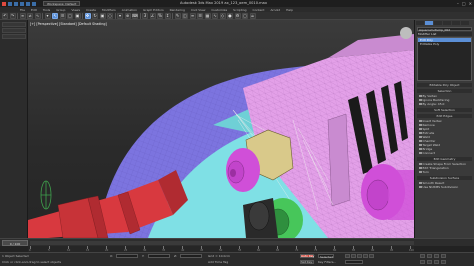 The height and width of the screenshot is (266, 474). What do you see at coordinates (464, 3) in the screenshot?
I see `maximize-icon: □` at bounding box center [464, 3].